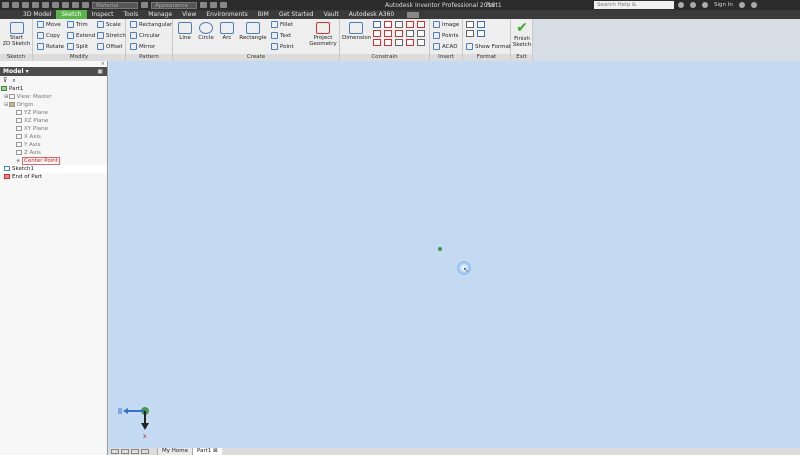 The image size is (800, 455). What do you see at coordinates (48, 35) in the screenshot?
I see `copy-button: Copy` at bounding box center [48, 35].